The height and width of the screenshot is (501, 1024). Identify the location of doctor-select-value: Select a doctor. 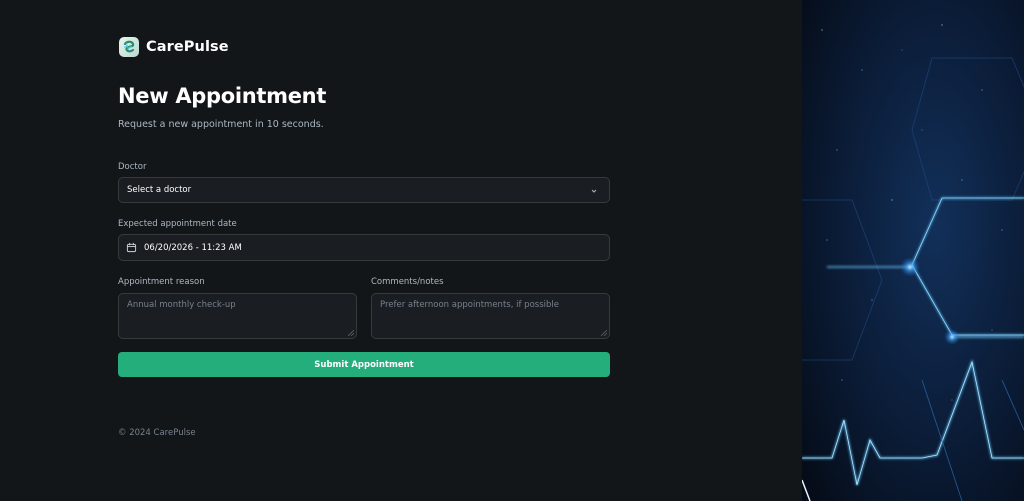
(159, 190).